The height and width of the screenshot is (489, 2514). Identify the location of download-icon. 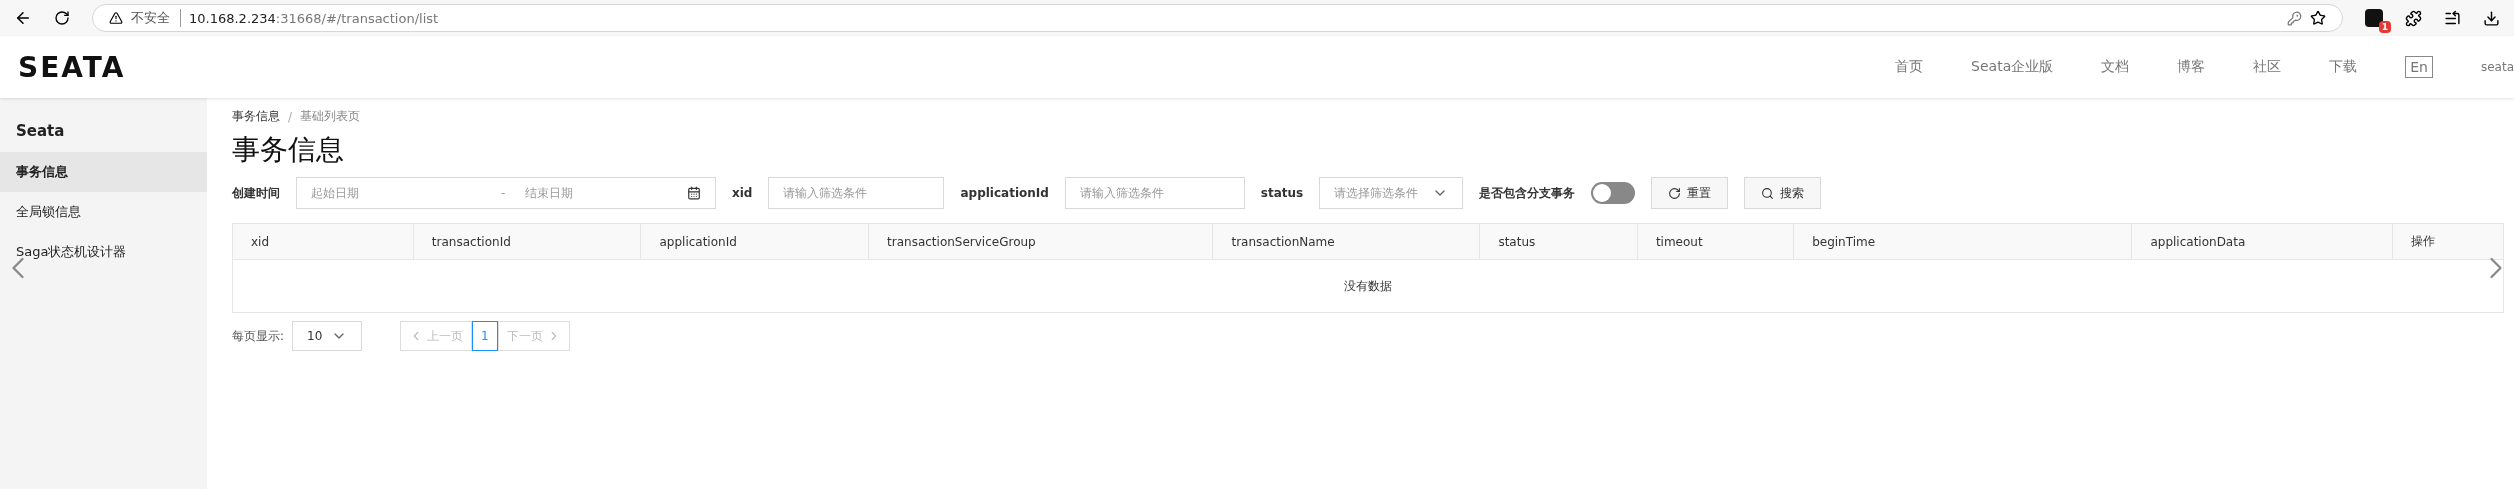
(2491, 18).